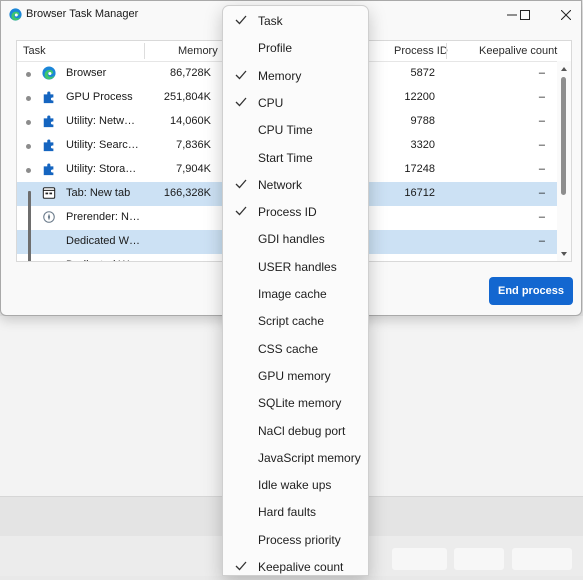  Describe the element at coordinates (86, 73) in the screenshot. I see `cell-task: Browser` at that location.